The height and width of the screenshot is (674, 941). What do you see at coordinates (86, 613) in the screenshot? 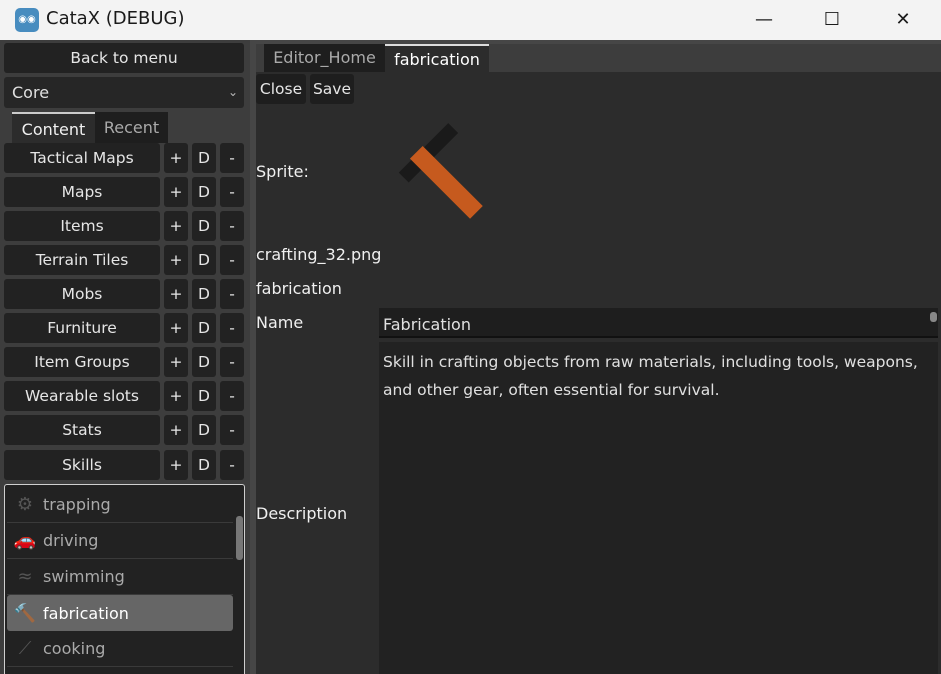
I see `list-item-label: fabrication` at bounding box center [86, 613].